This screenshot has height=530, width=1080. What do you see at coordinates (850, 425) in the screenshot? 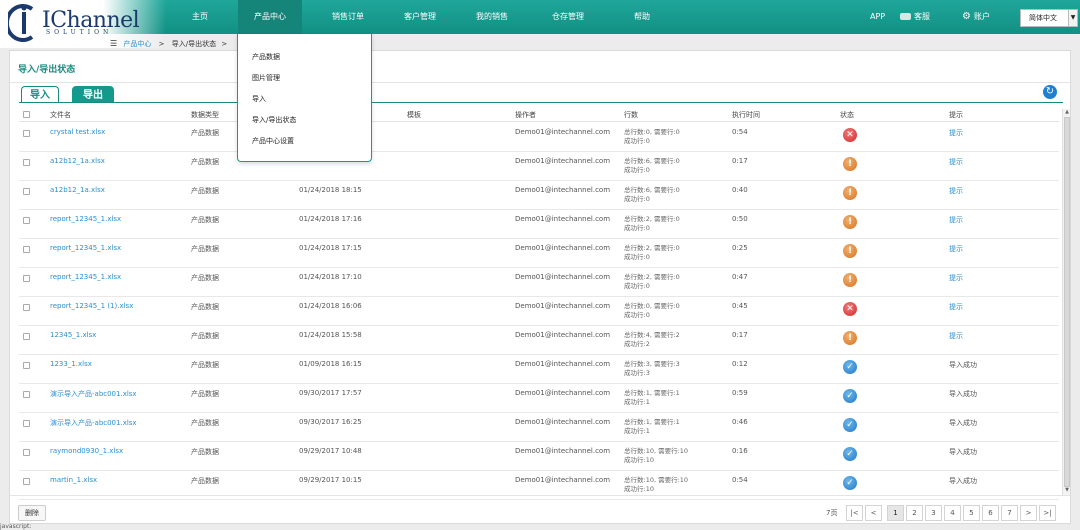
I see `status-ok-icon: ✓` at bounding box center [850, 425].